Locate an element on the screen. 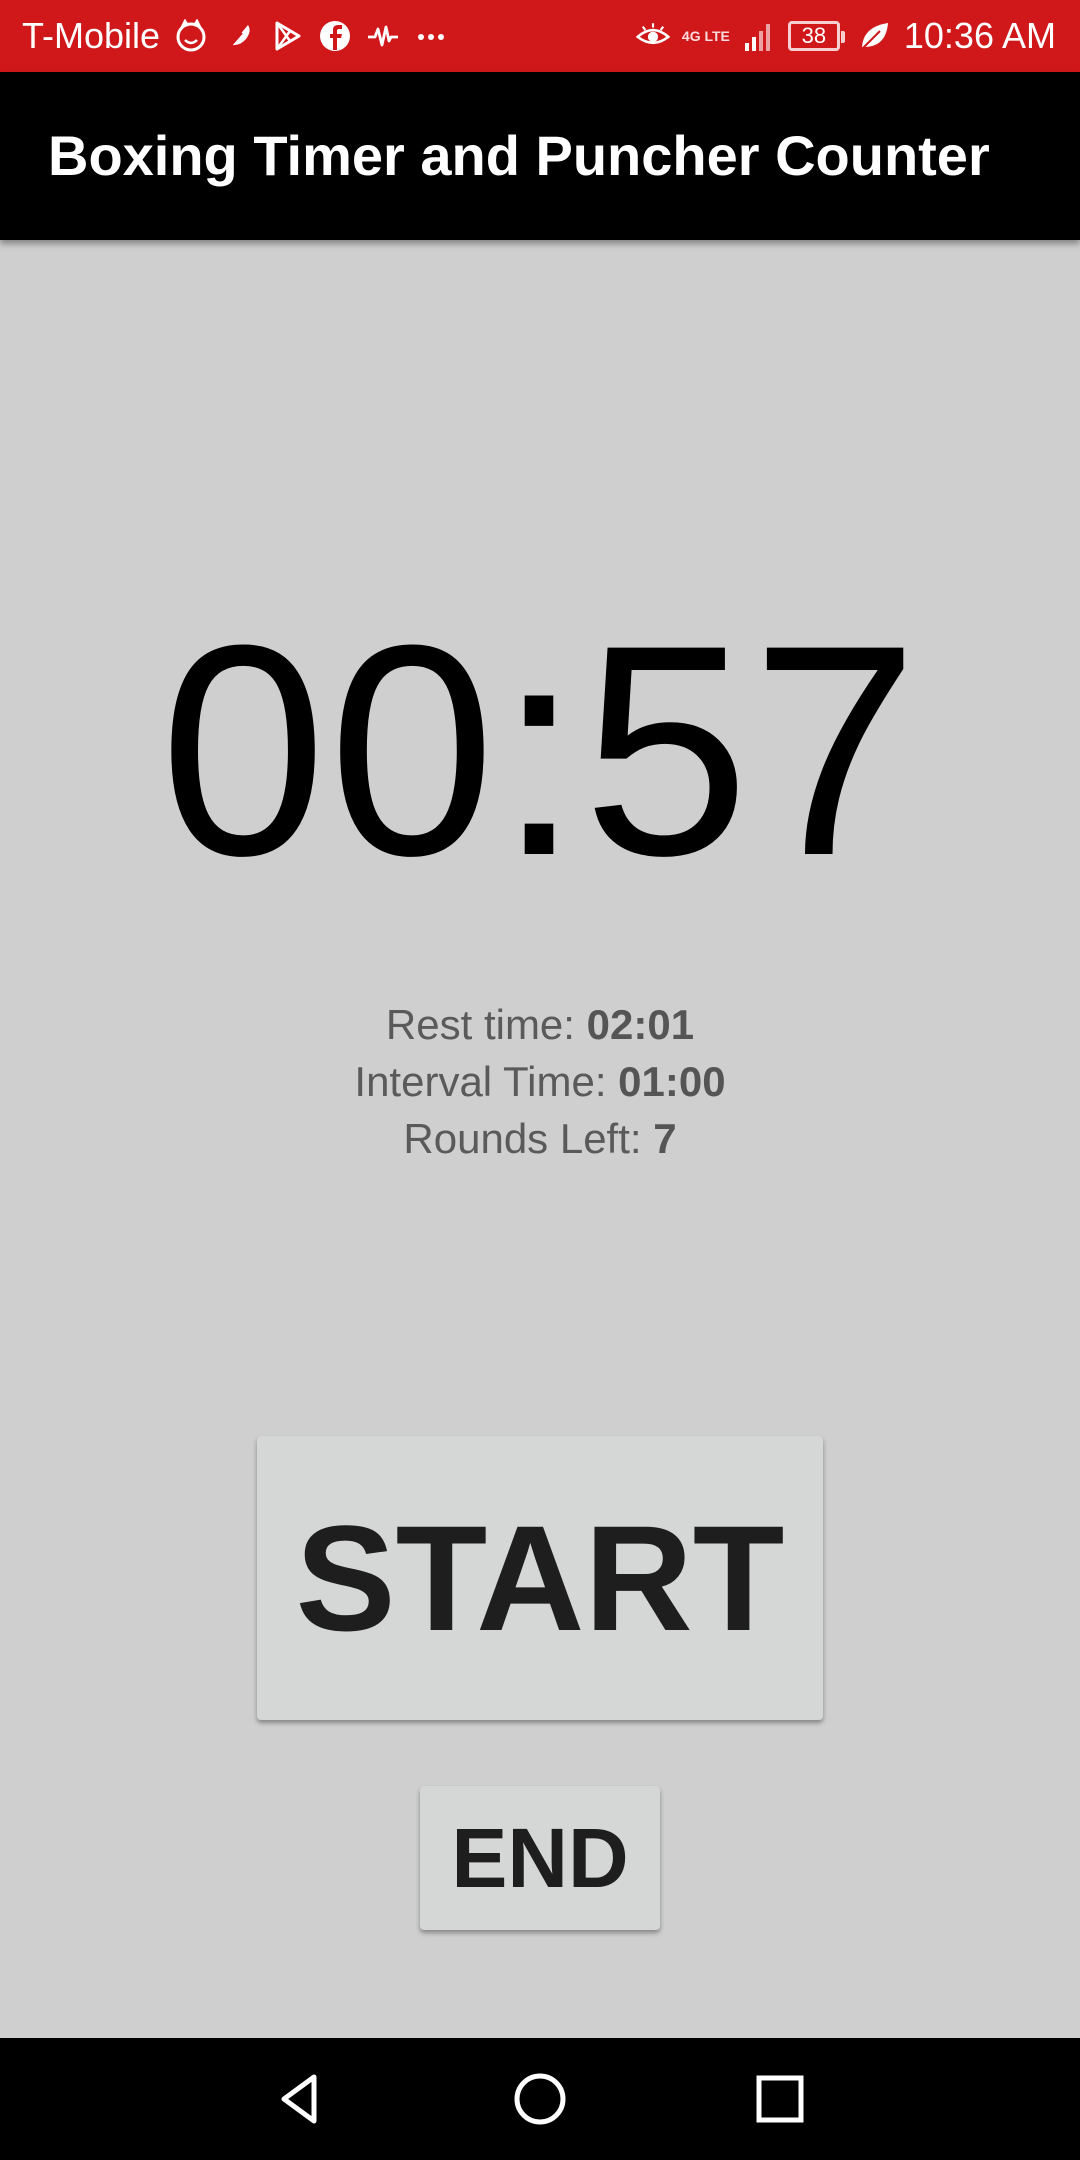 This screenshot has width=1080, height=2160. network-icon: 4G LTE is located at coordinates (706, 36).